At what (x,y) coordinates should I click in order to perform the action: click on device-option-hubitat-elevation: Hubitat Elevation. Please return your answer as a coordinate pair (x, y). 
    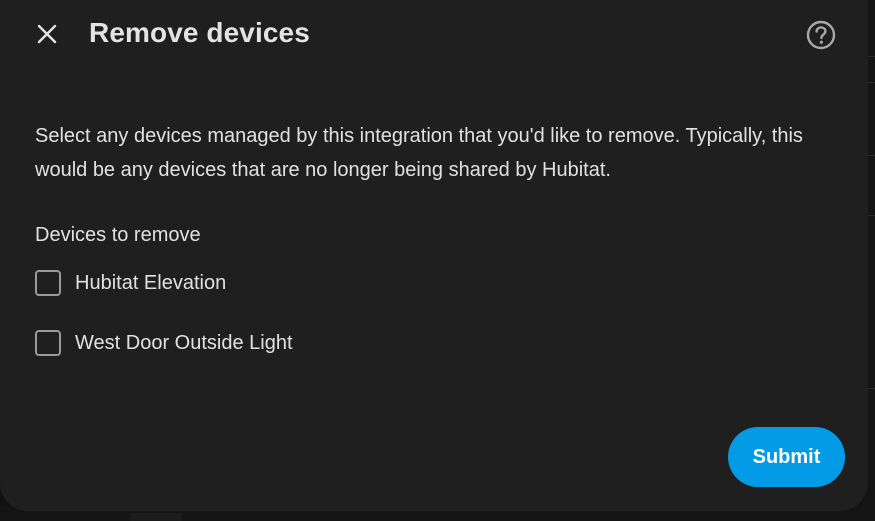
    Looking at the image, I should click on (130, 283).